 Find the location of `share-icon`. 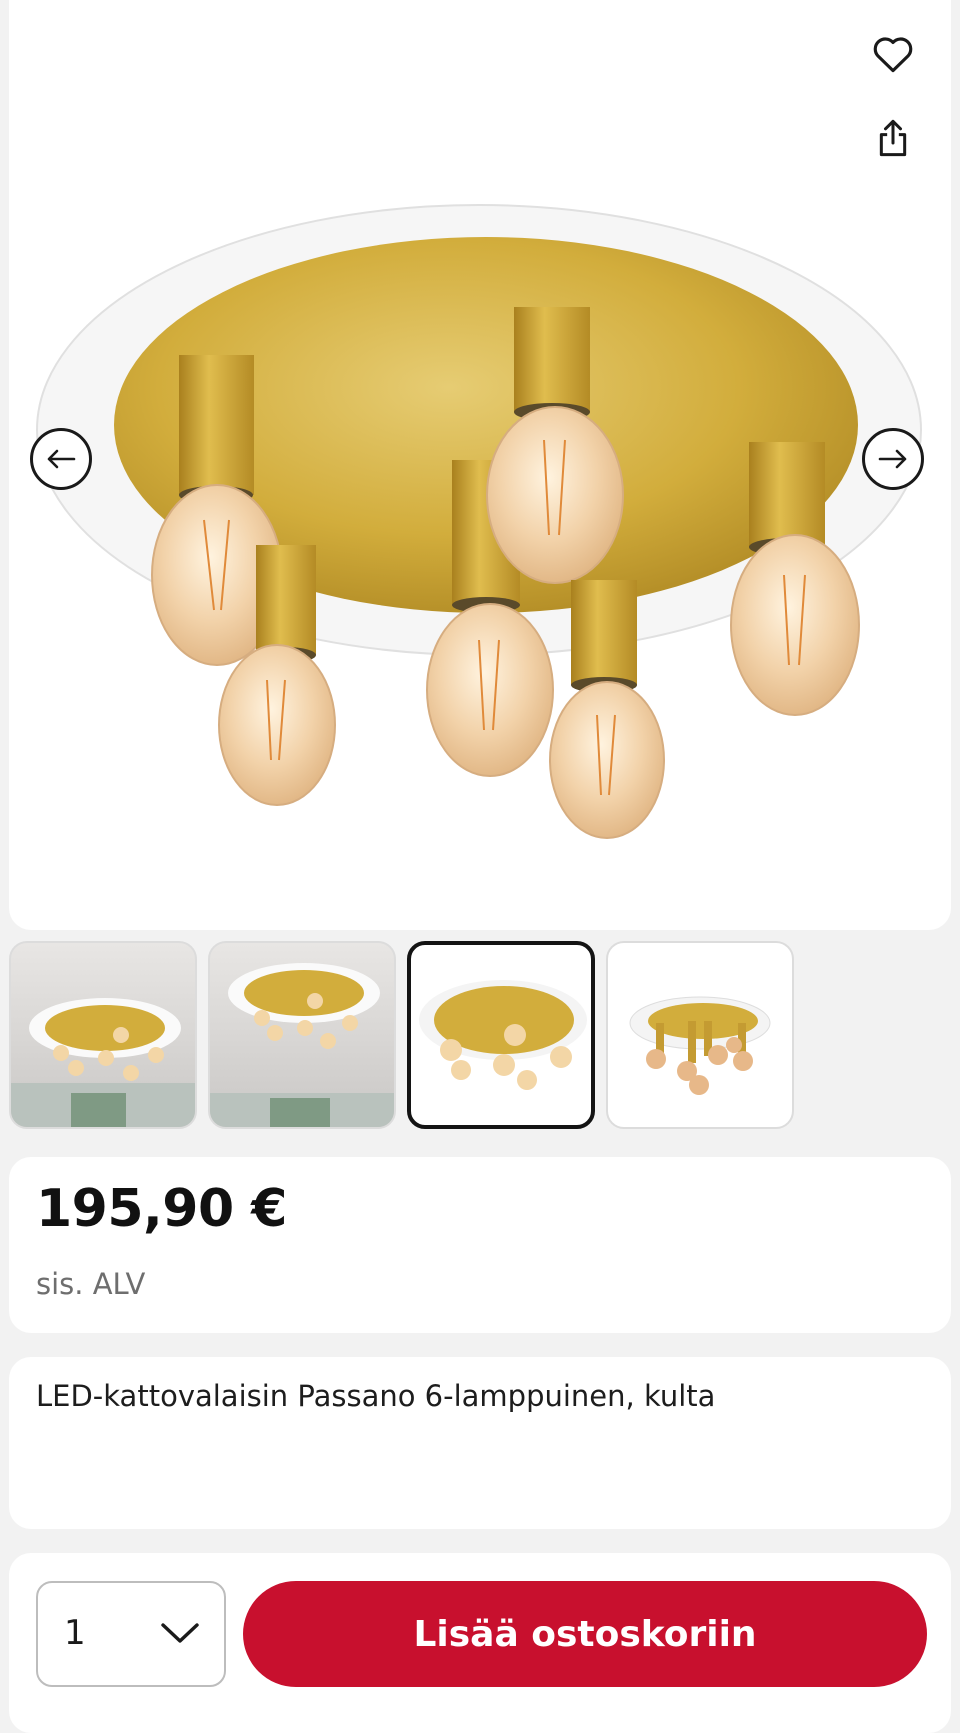

share-icon is located at coordinates (893, 138).